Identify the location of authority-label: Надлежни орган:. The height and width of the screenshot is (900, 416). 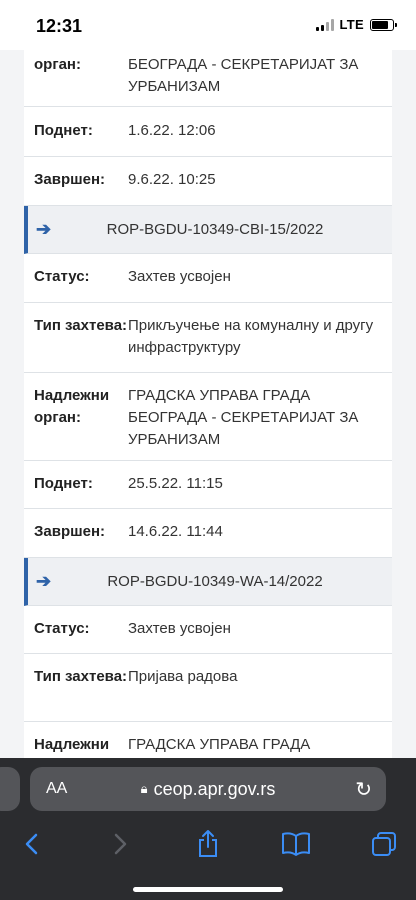
(72, 406).